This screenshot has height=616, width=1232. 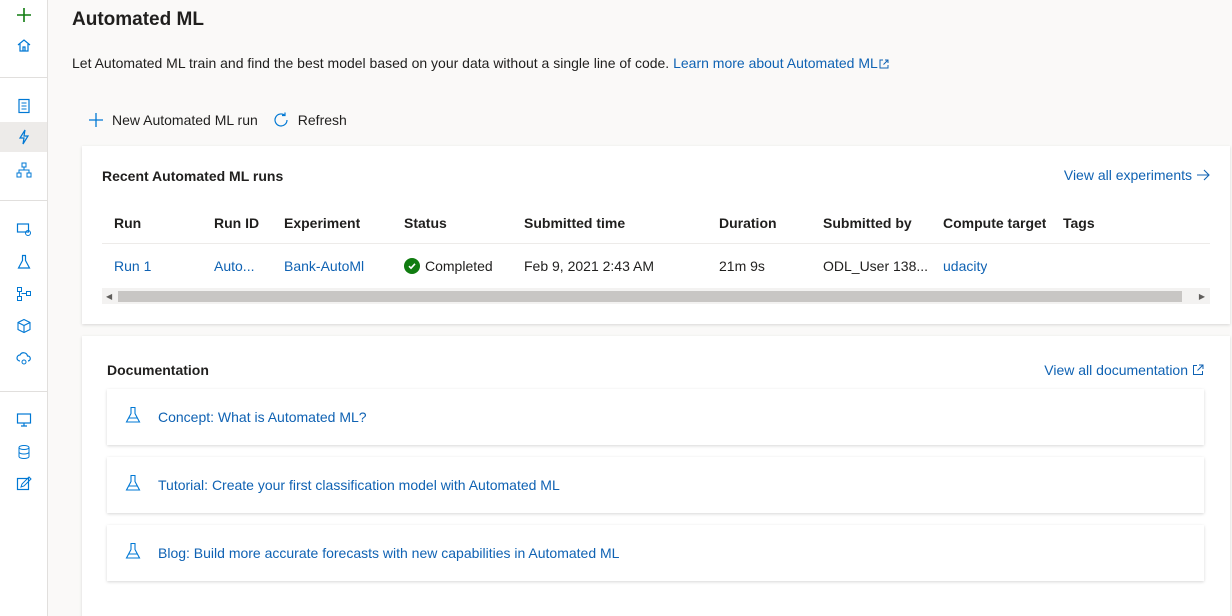 I want to click on compute-icon, so click(x=23, y=420).